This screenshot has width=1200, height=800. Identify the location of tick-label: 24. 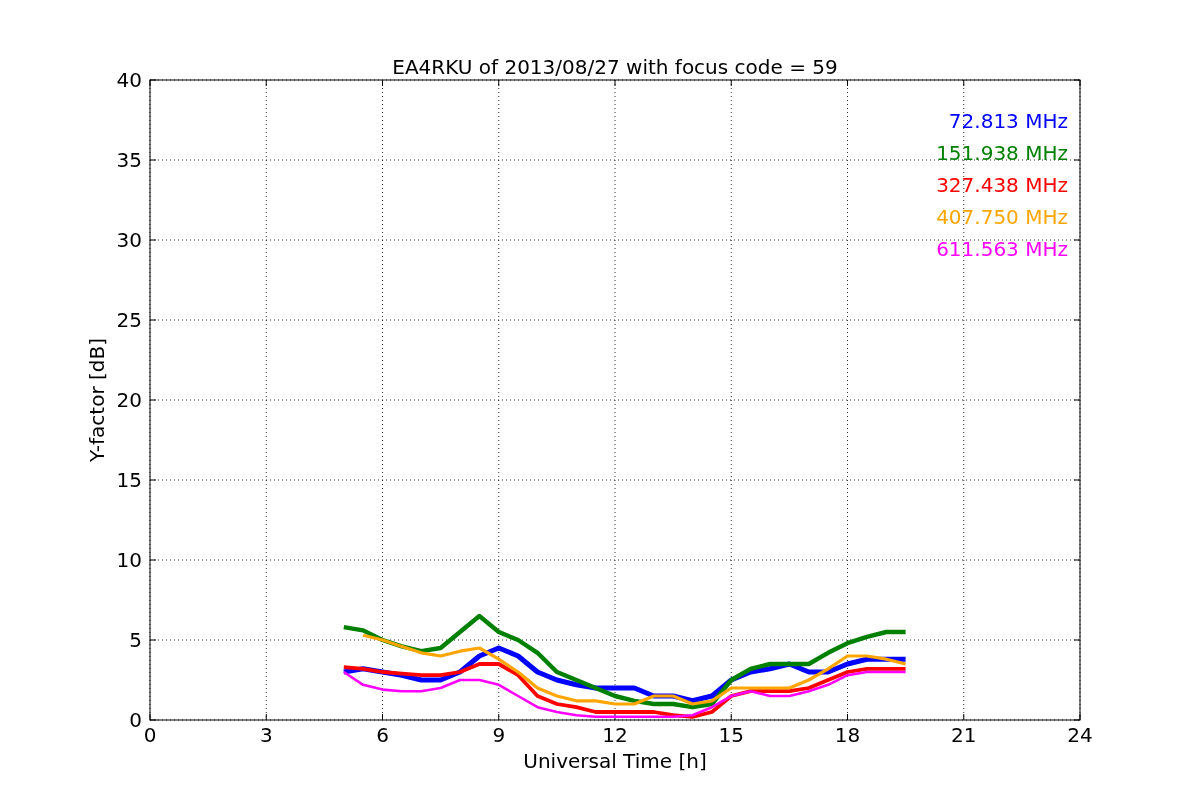
(1080, 735).